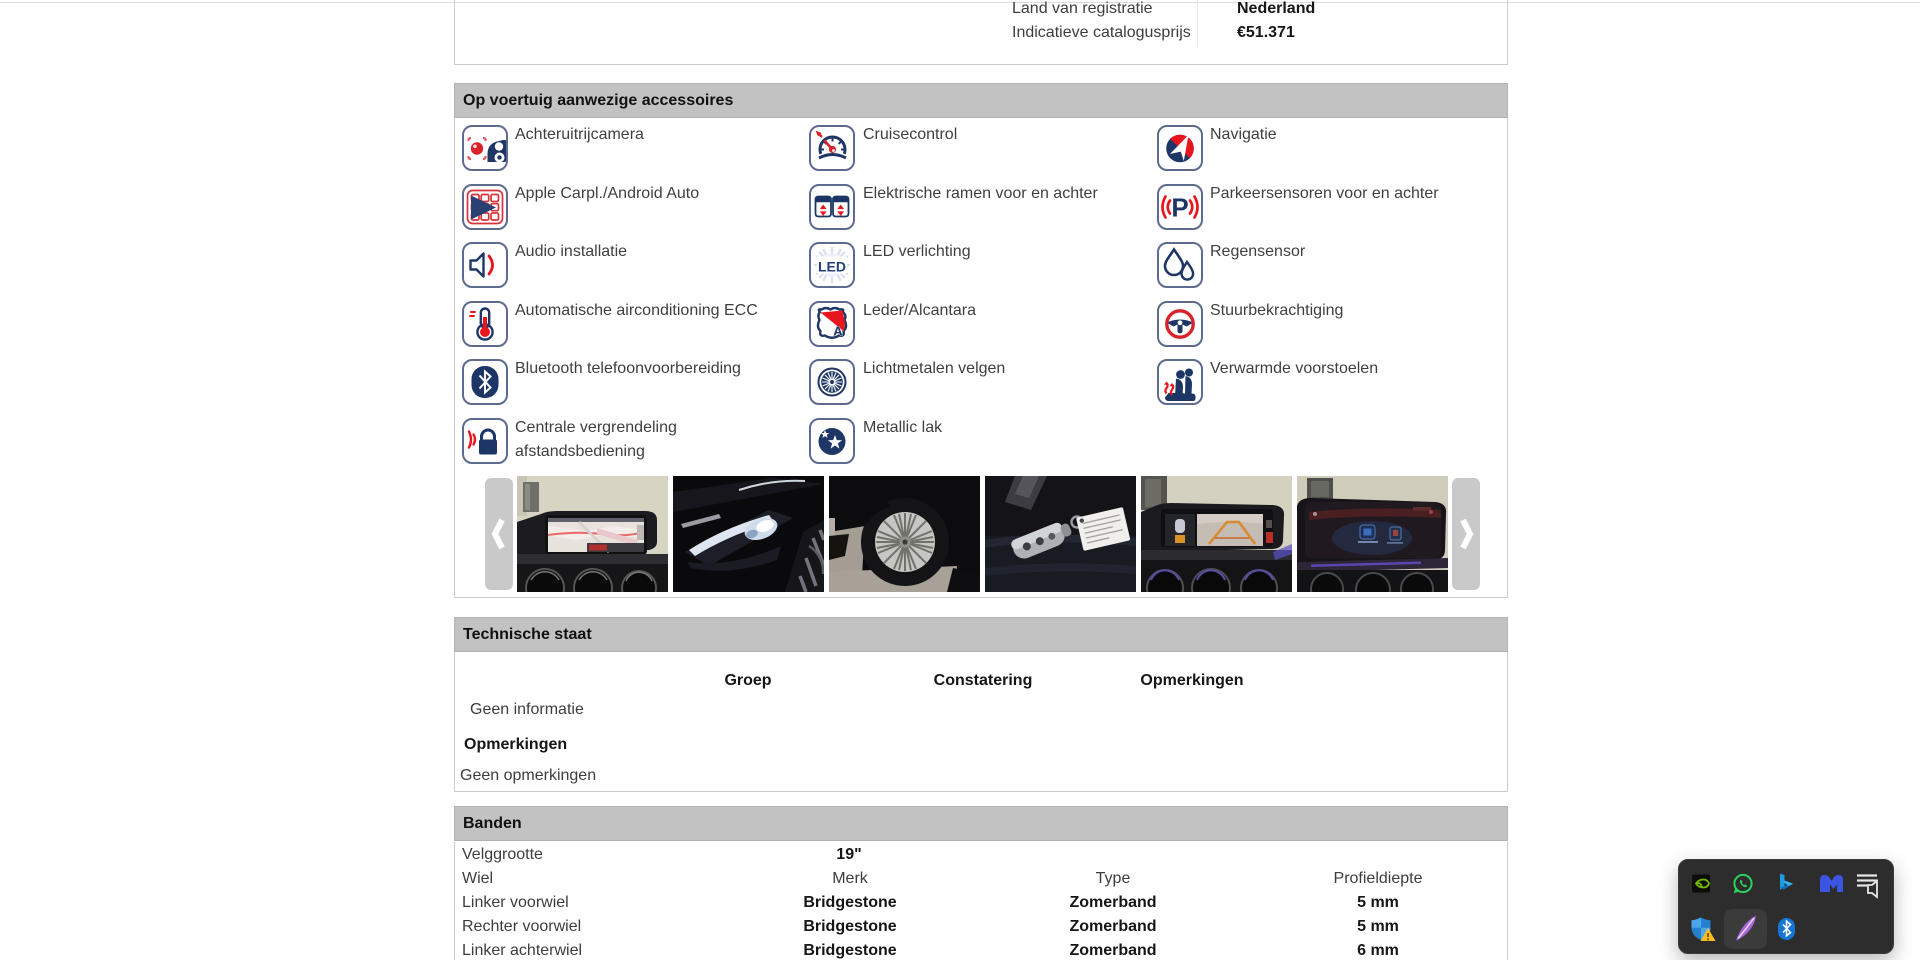 This screenshot has width=1920, height=960. I want to click on svg-text: LED, so click(832, 267).